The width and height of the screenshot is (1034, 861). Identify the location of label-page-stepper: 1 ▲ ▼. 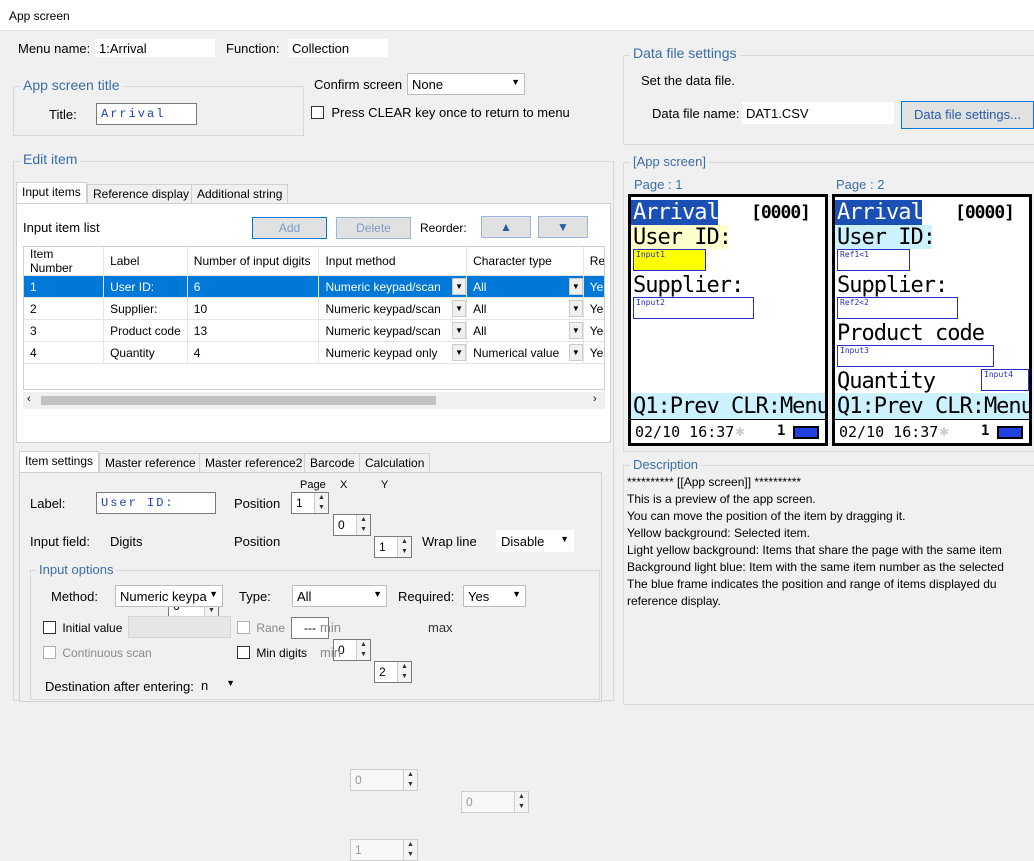
(310, 503).